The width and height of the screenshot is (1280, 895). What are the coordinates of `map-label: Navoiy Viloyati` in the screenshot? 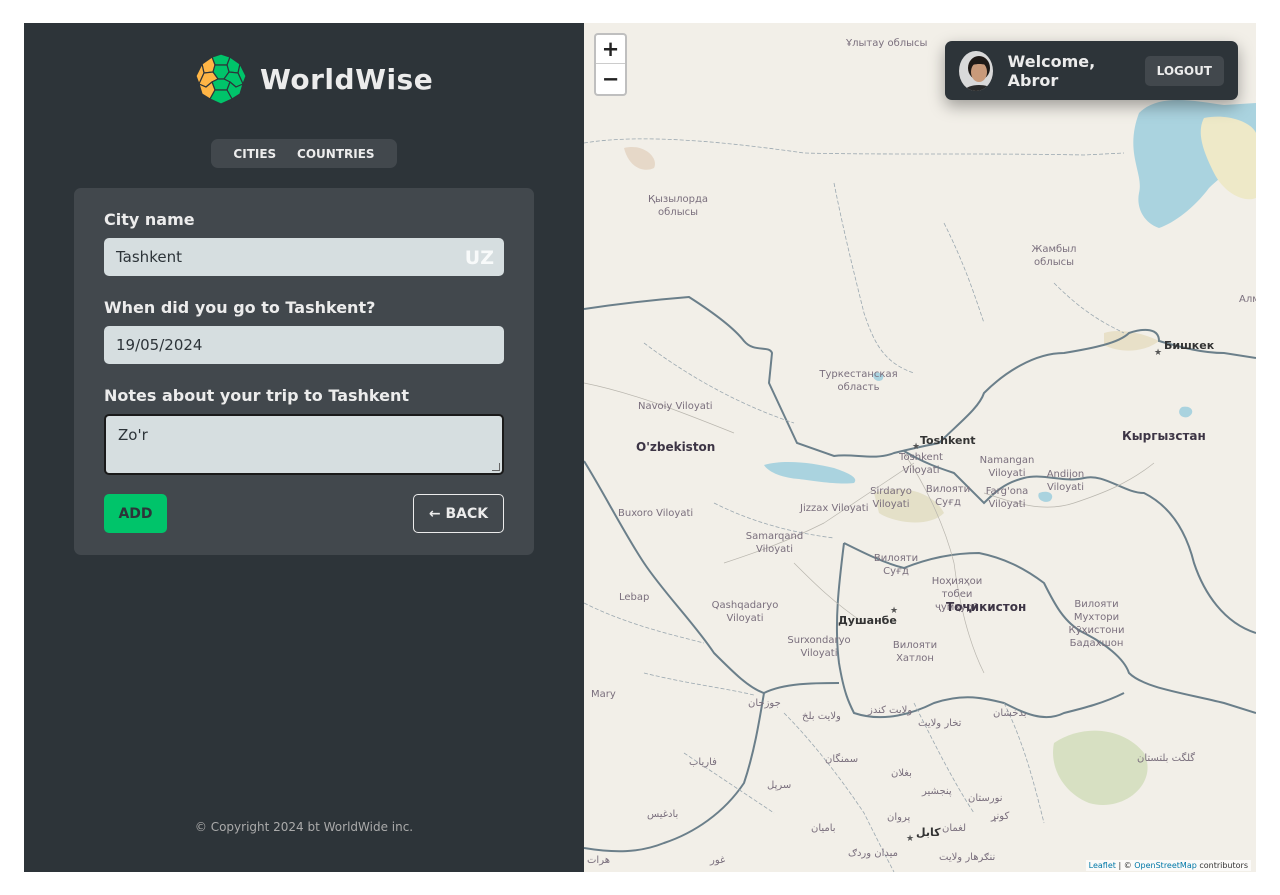 It's located at (675, 406).